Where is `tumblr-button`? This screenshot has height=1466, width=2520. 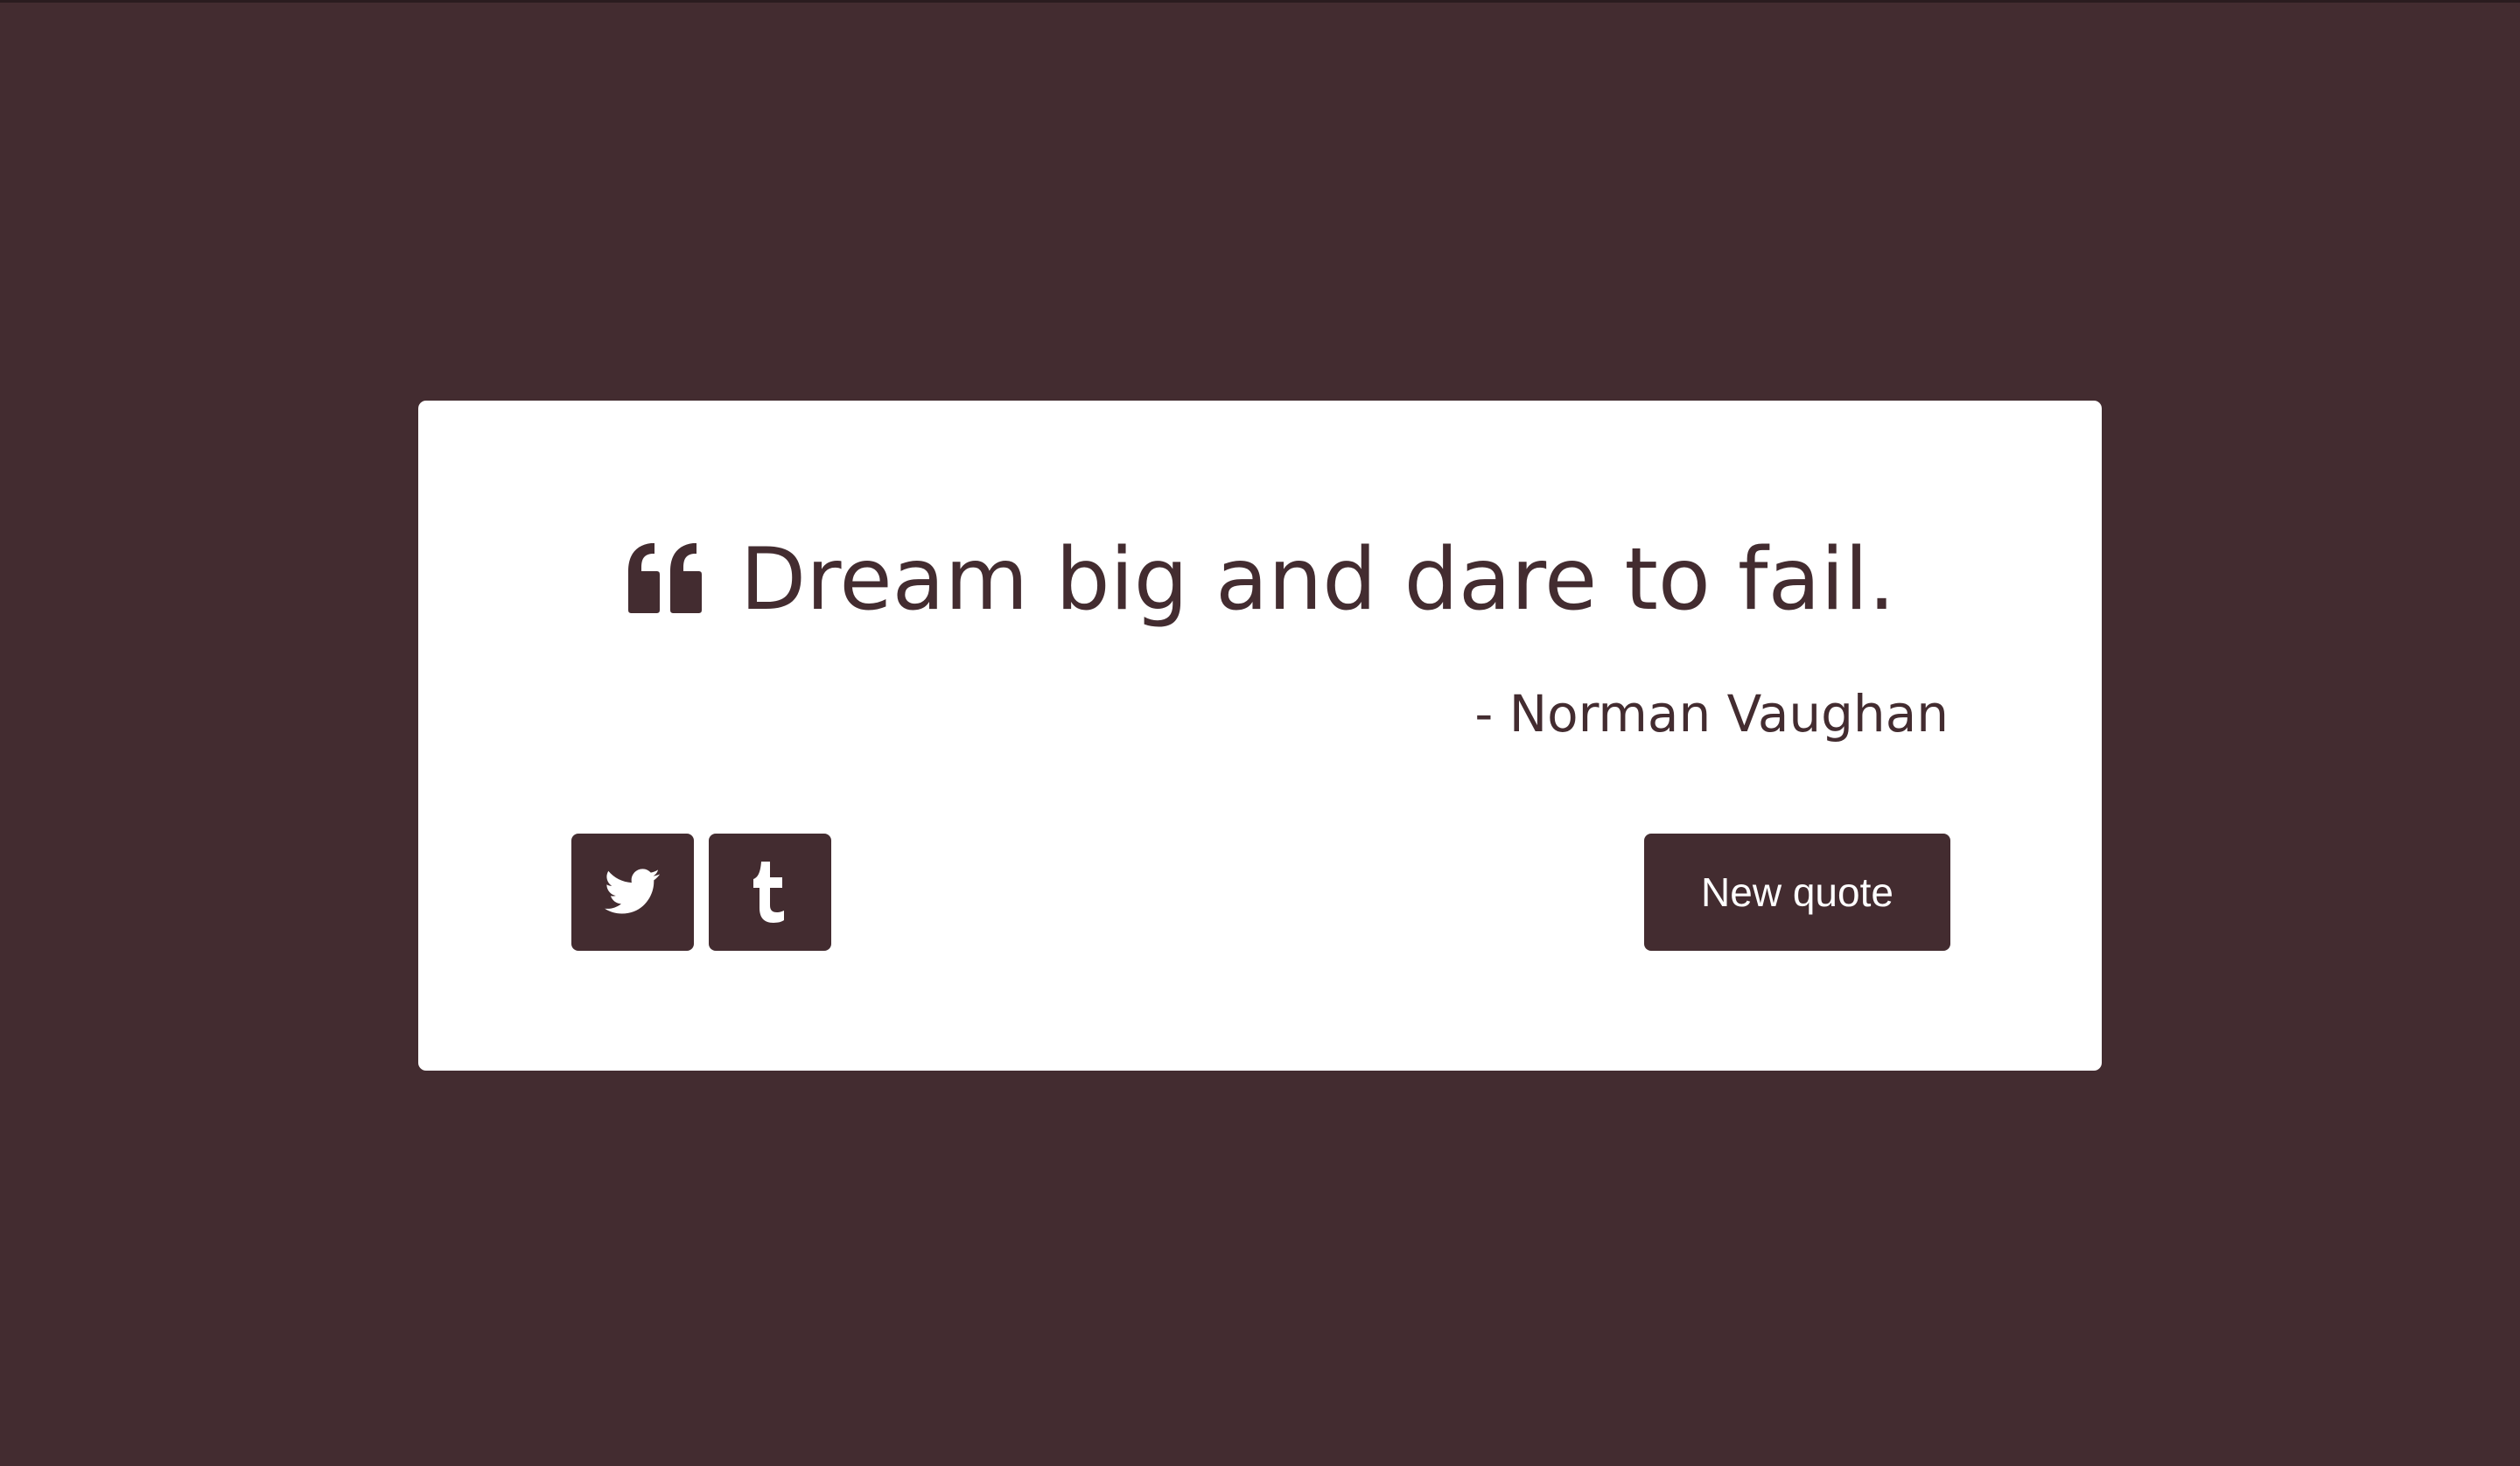
tumblr-button is located at coordinates (770, 893).